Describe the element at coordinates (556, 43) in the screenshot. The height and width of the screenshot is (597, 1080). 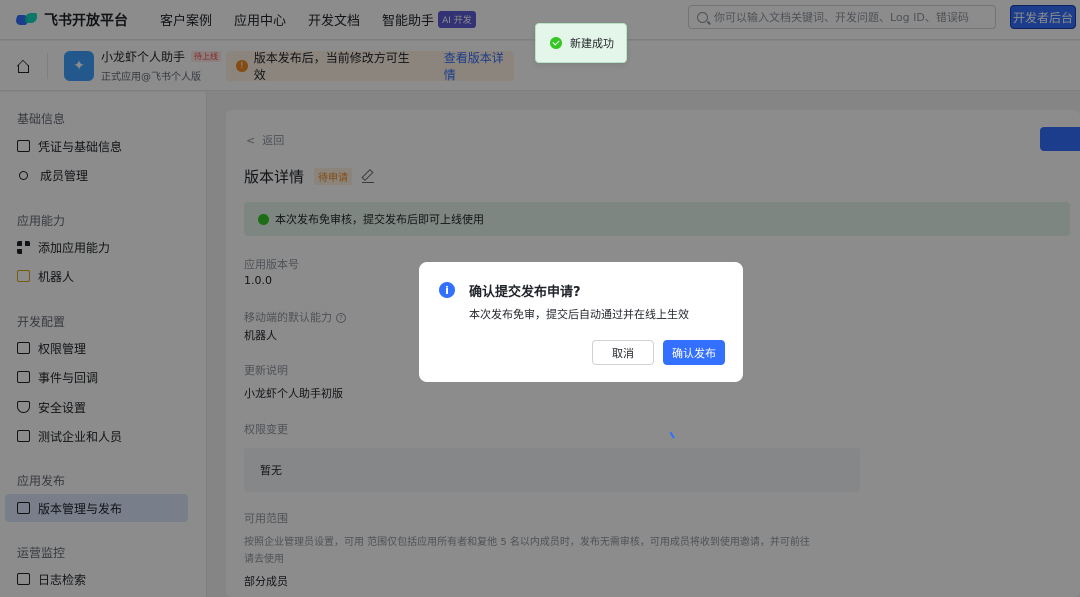
I see `check-circle-icon` at that location.